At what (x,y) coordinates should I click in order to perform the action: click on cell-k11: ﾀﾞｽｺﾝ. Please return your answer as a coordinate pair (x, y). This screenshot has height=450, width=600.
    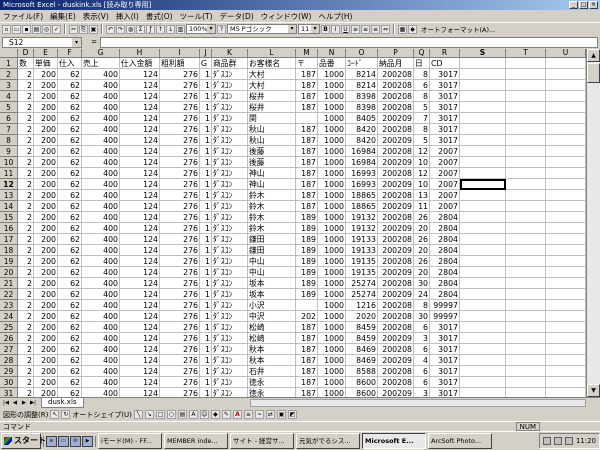
    Looking at the image, I should click on (230, 173).